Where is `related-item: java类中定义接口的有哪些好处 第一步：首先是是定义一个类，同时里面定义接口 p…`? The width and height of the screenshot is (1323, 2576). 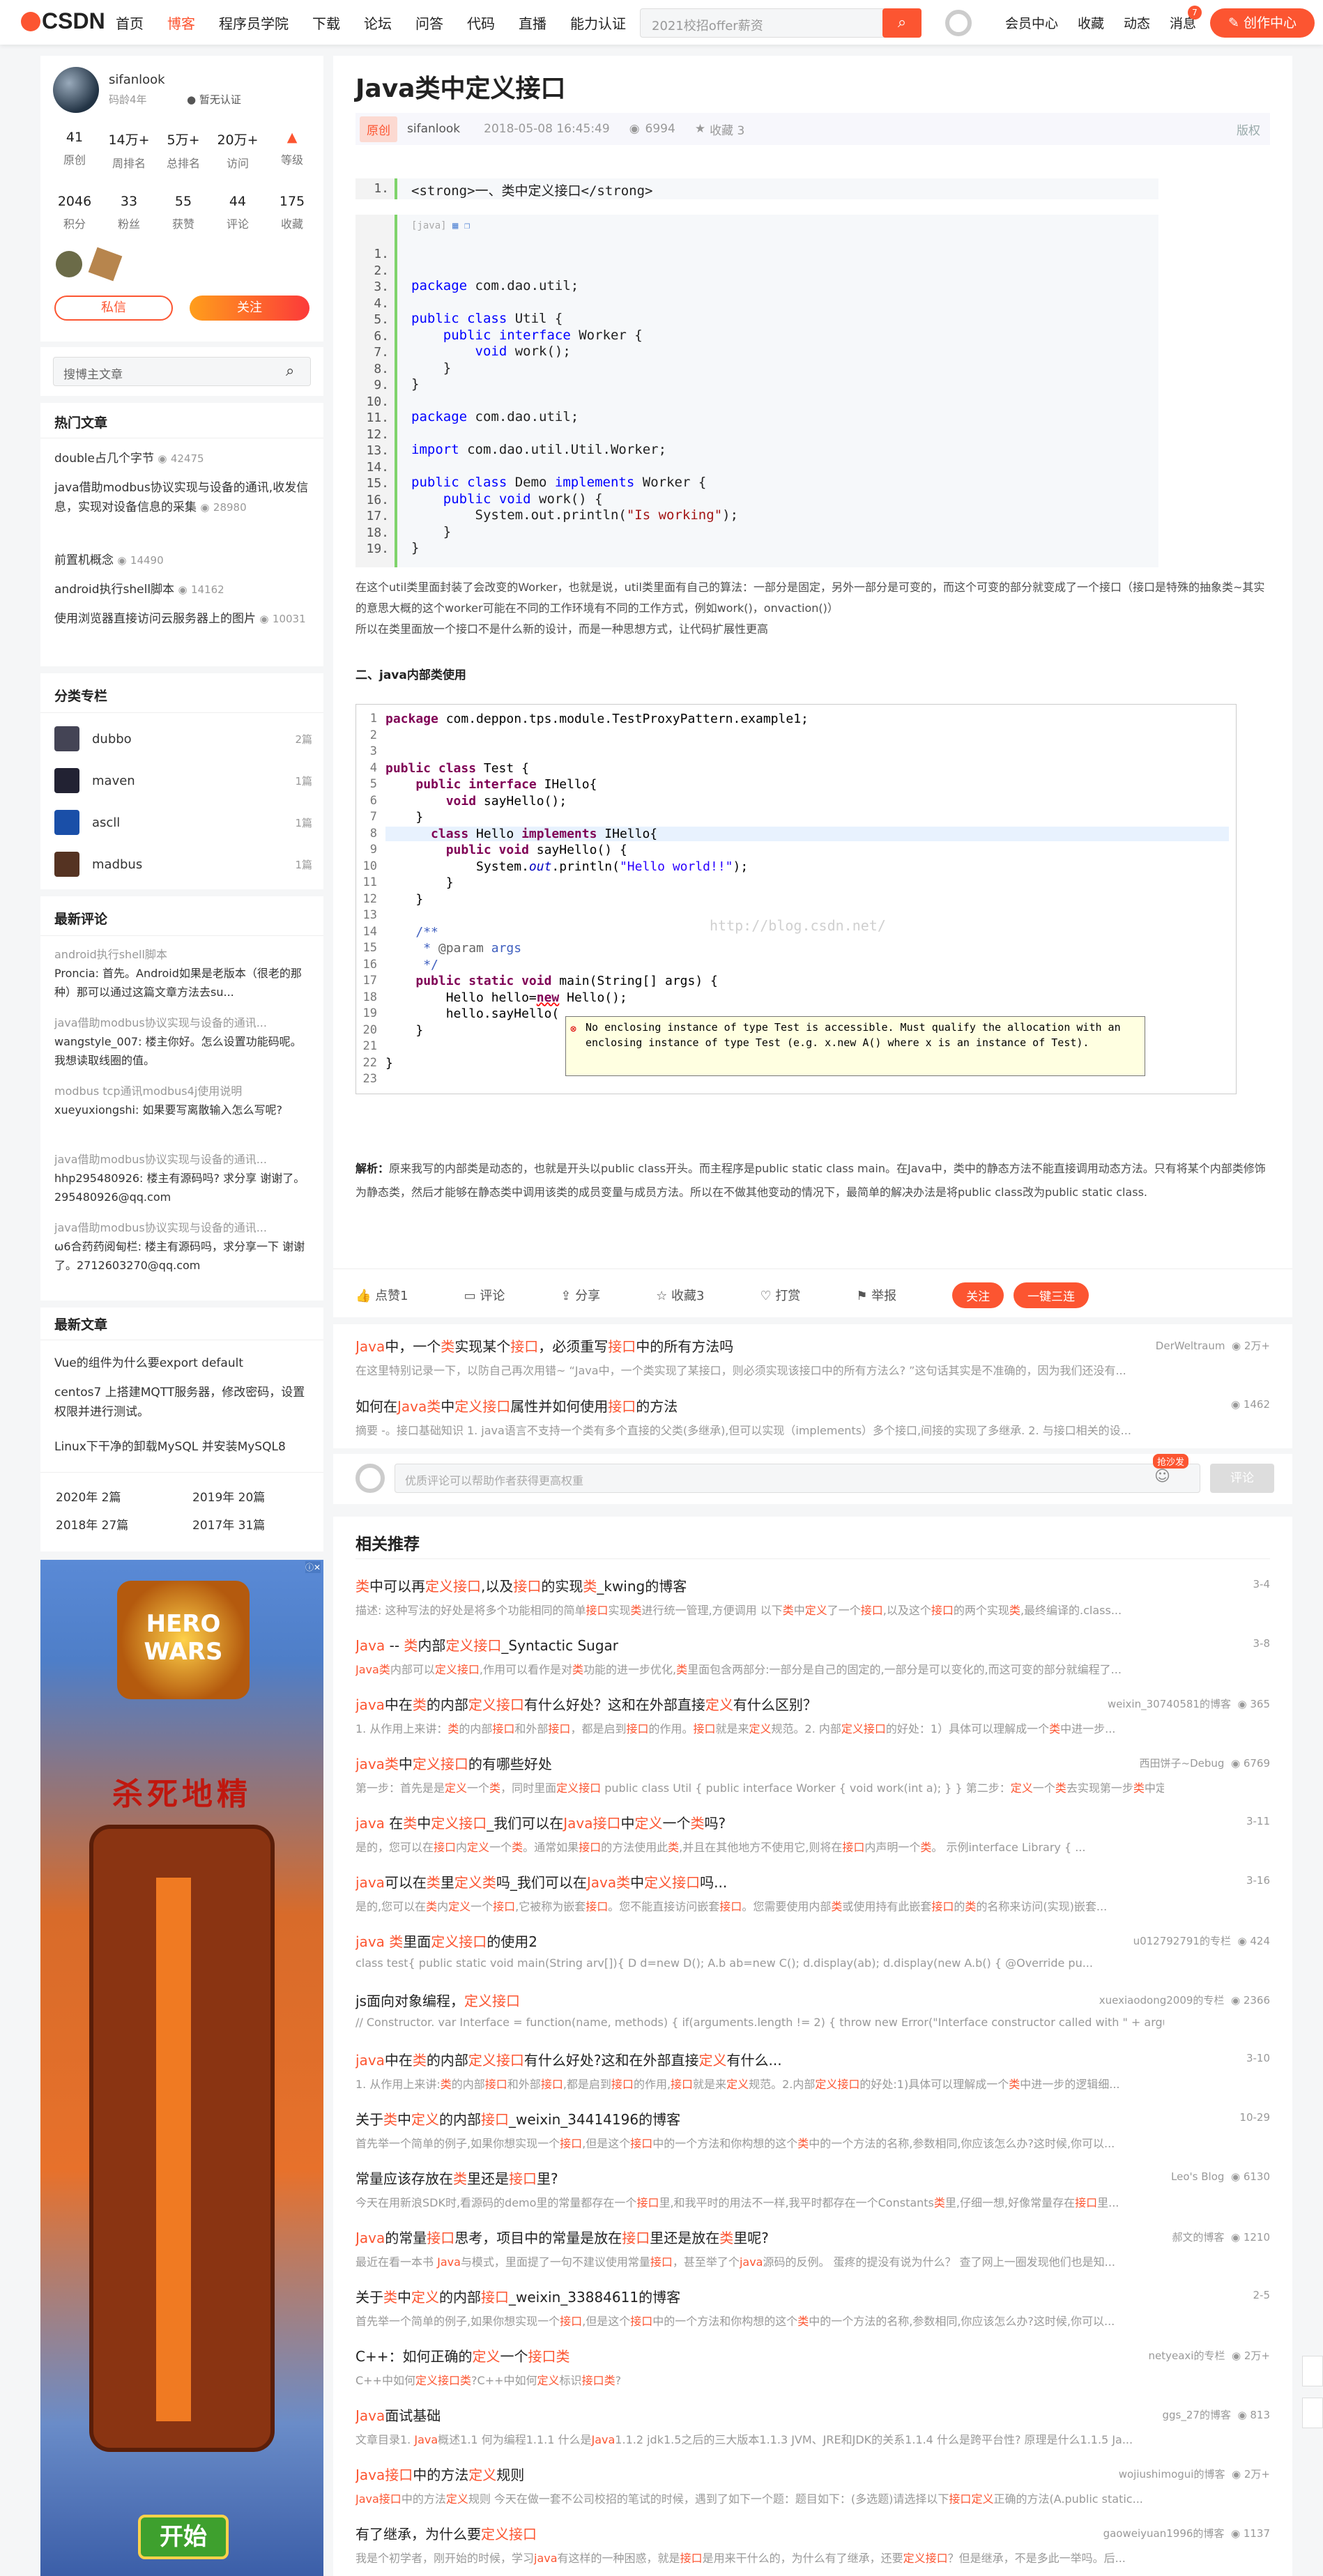
related-item: java类中定义接口的有哪些好处 第一步：首先是是定义一个类，同时里面定义接口 p… is located at coordinates (813, 1774).